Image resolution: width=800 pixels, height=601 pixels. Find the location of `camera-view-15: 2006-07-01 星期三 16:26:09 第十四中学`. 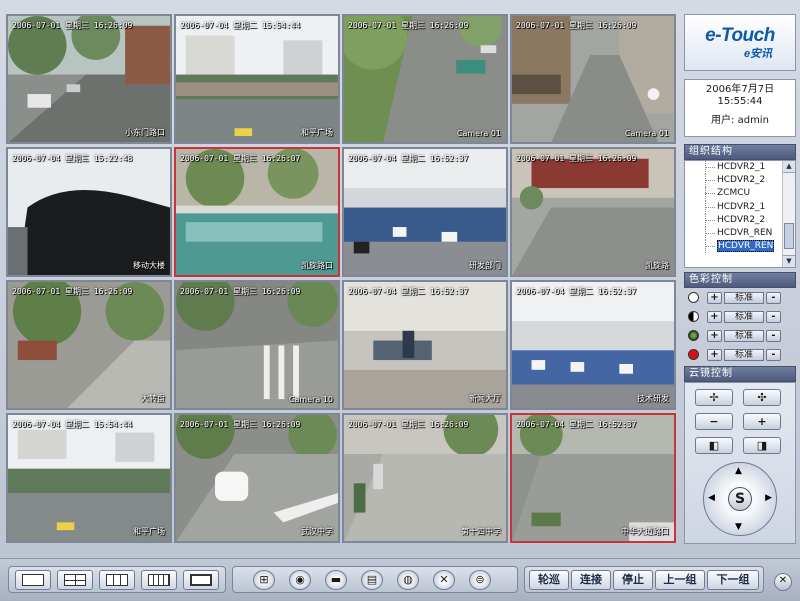

camera-view-15: 2006-07-01 星期三 16:26:09 第十四中学 is located at coordinates (425, 478).